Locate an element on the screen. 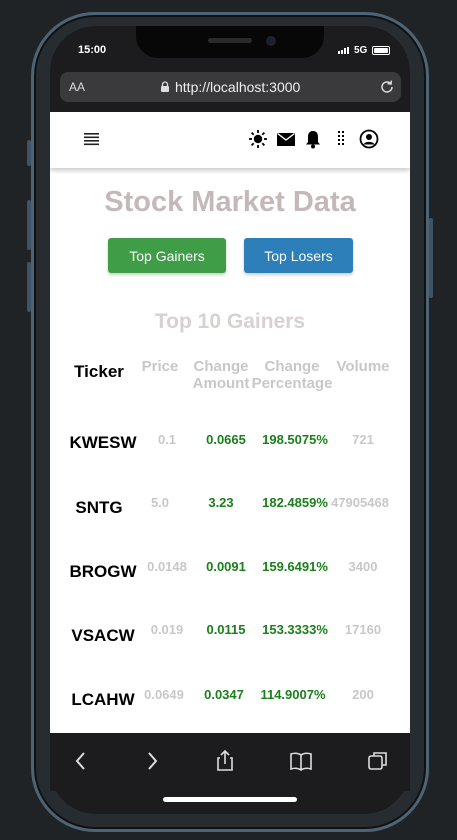  home-indicator is located at coordinates (230, 799).